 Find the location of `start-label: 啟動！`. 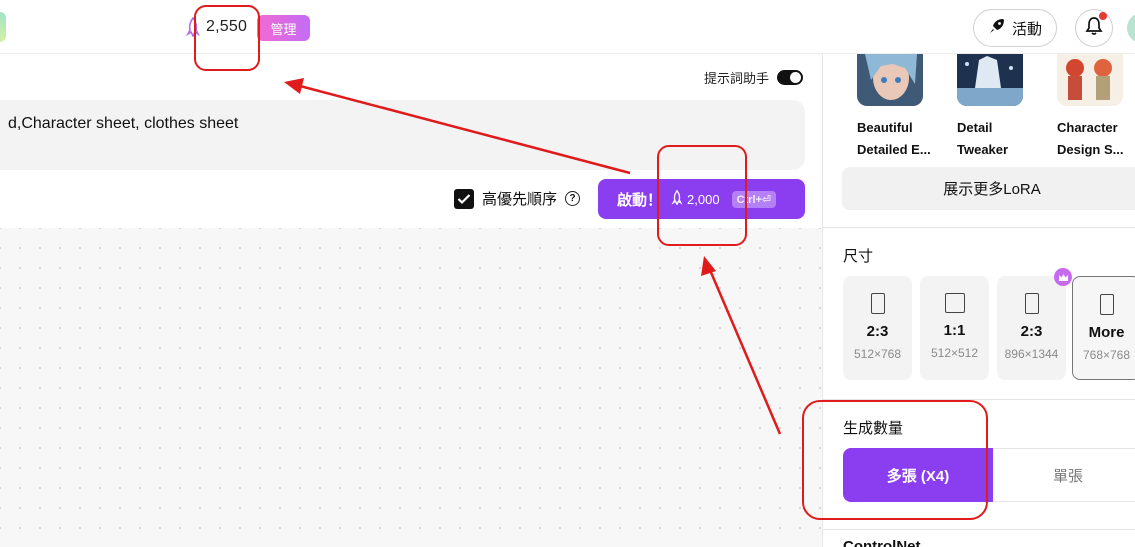

start-label: 啟動！ is located at coordinates (640, 200).